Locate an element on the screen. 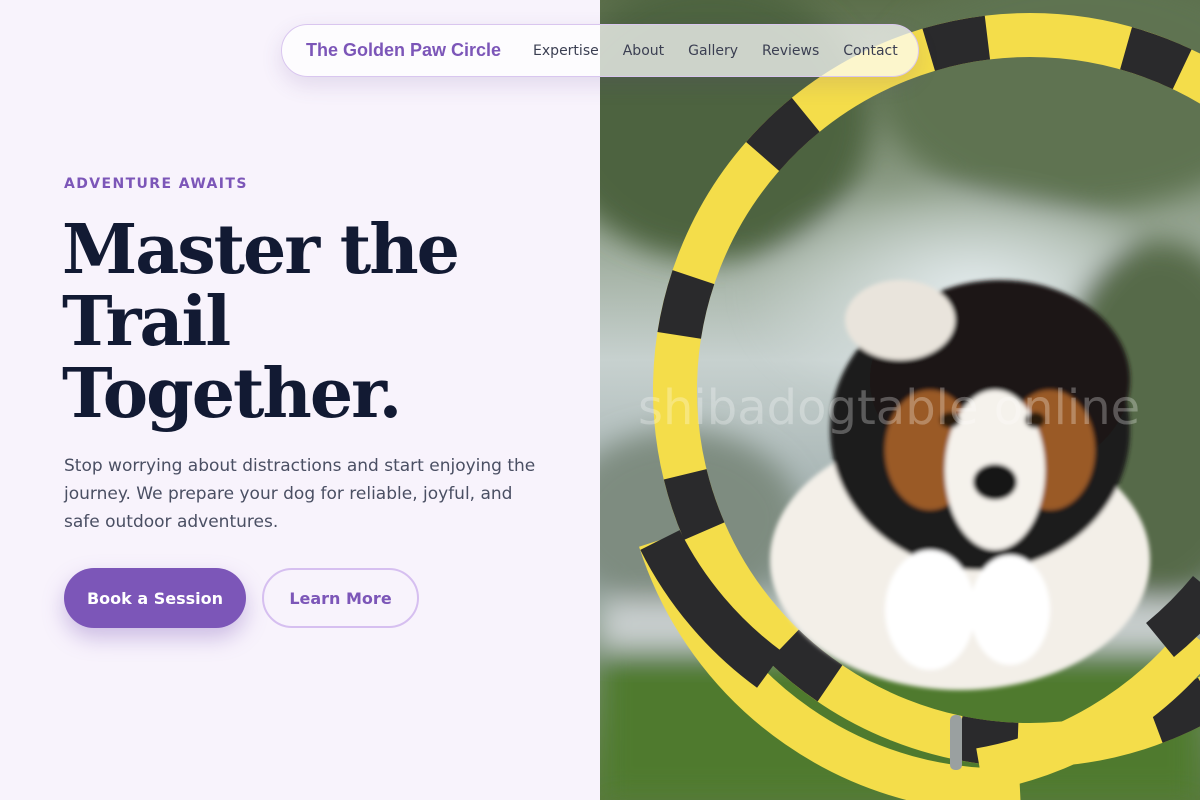  hero-headline-line-1: Master the is located at coordinates (261, 250).